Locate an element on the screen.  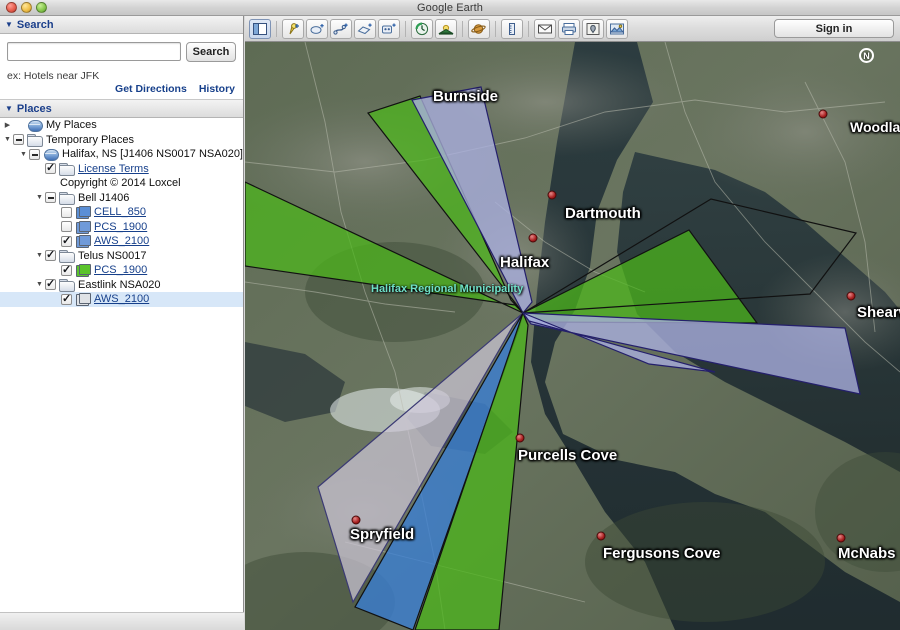
map-place-label: Burnside is located at coordinates (466, 96).